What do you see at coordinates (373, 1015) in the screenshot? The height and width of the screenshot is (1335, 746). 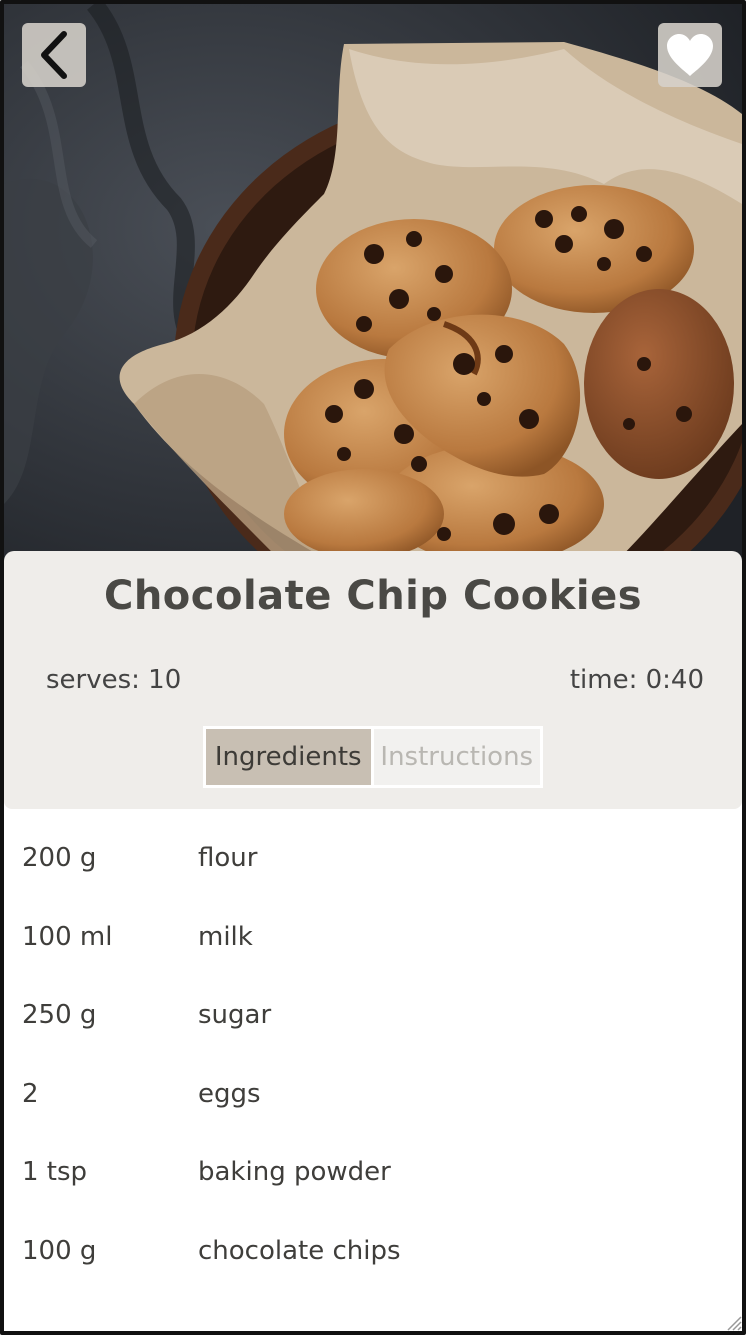 I see `list-item: 250 g sugar` at bounding box center [373, 1015].